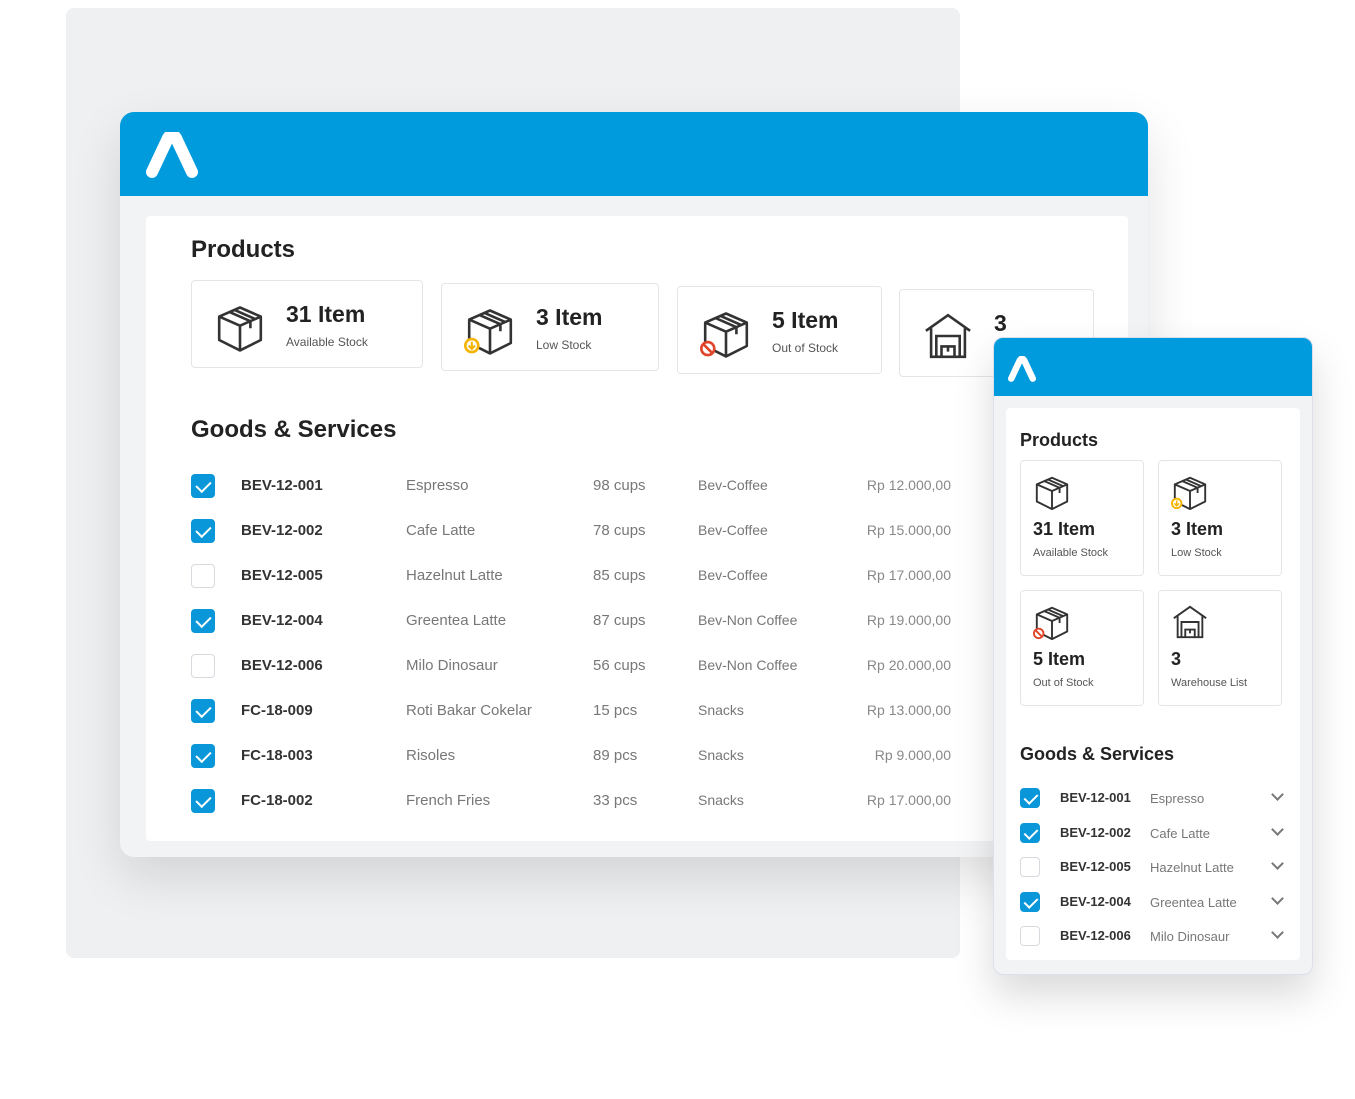  I want to click on item-name: Milo Dinosaur, so click(452, 665).